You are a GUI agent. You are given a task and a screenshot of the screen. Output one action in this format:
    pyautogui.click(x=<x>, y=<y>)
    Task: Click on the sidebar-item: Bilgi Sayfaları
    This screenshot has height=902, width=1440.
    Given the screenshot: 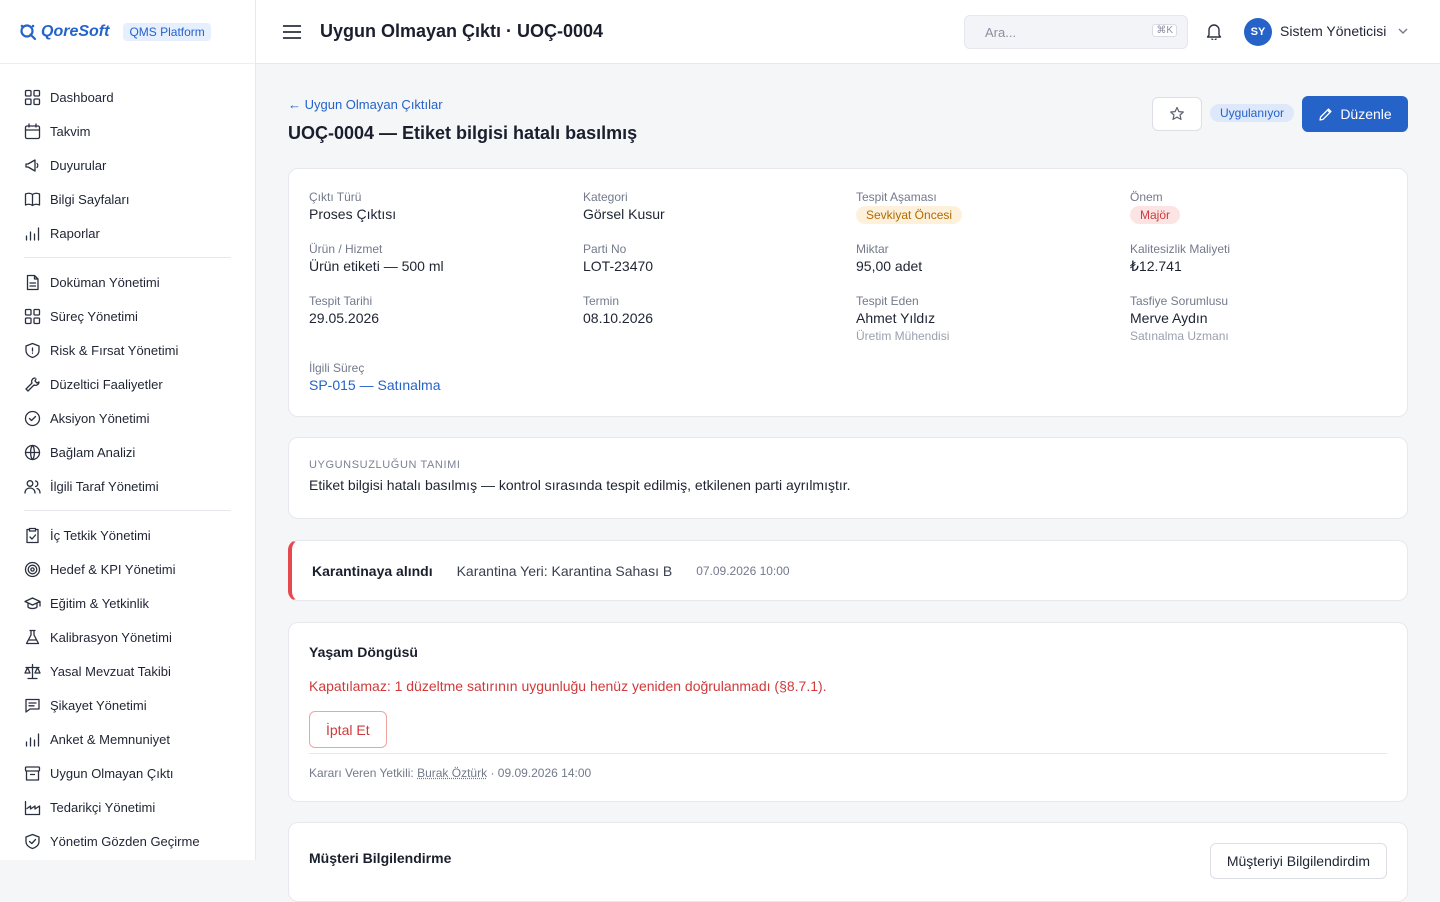 What is the action you would take?
    pyautogui.click(x=127, y=199)
    